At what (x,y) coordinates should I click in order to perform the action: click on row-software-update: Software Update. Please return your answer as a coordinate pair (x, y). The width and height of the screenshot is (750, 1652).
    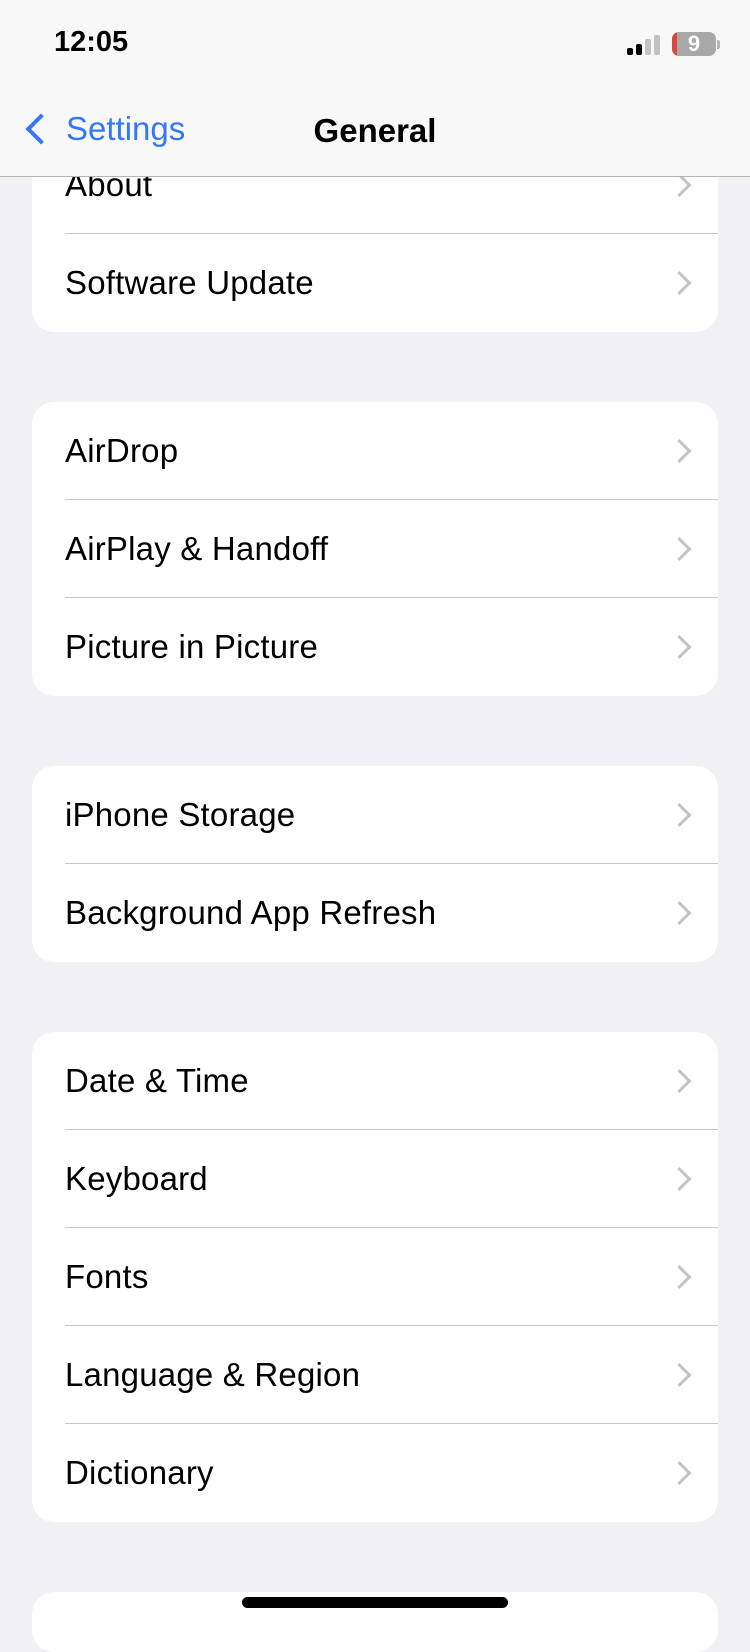
    Looking at the image, I should click on (375, 283).